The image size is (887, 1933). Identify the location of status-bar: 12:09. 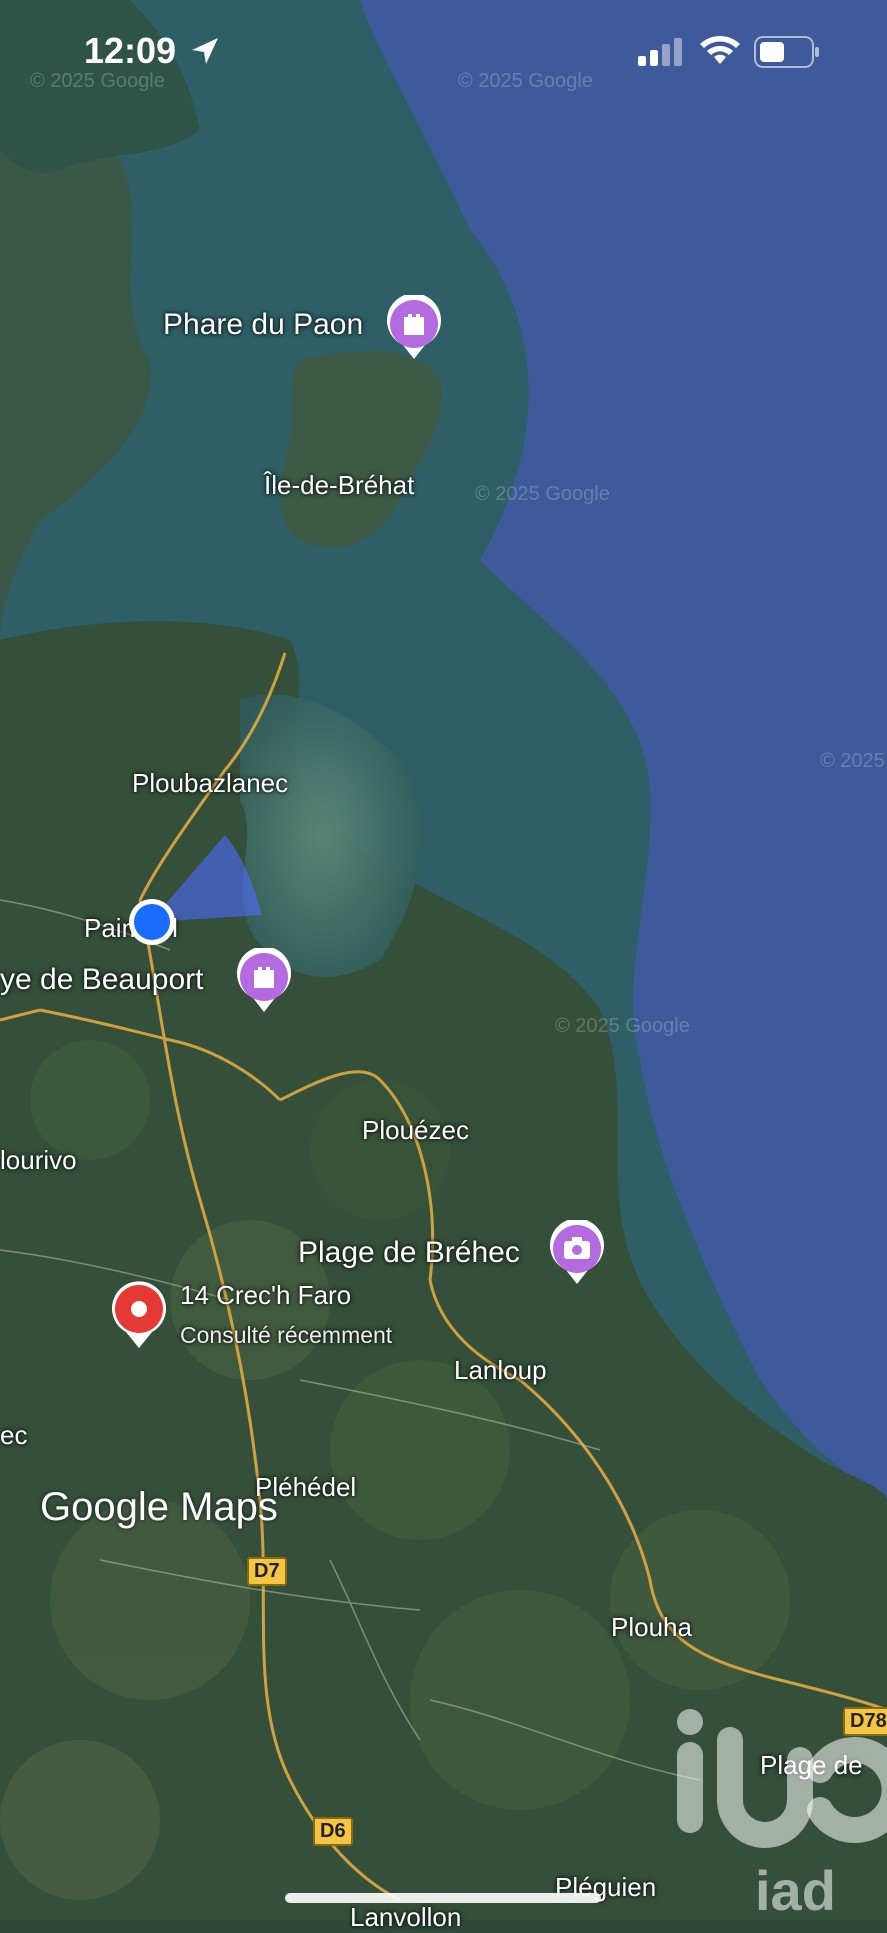
(443, 55).